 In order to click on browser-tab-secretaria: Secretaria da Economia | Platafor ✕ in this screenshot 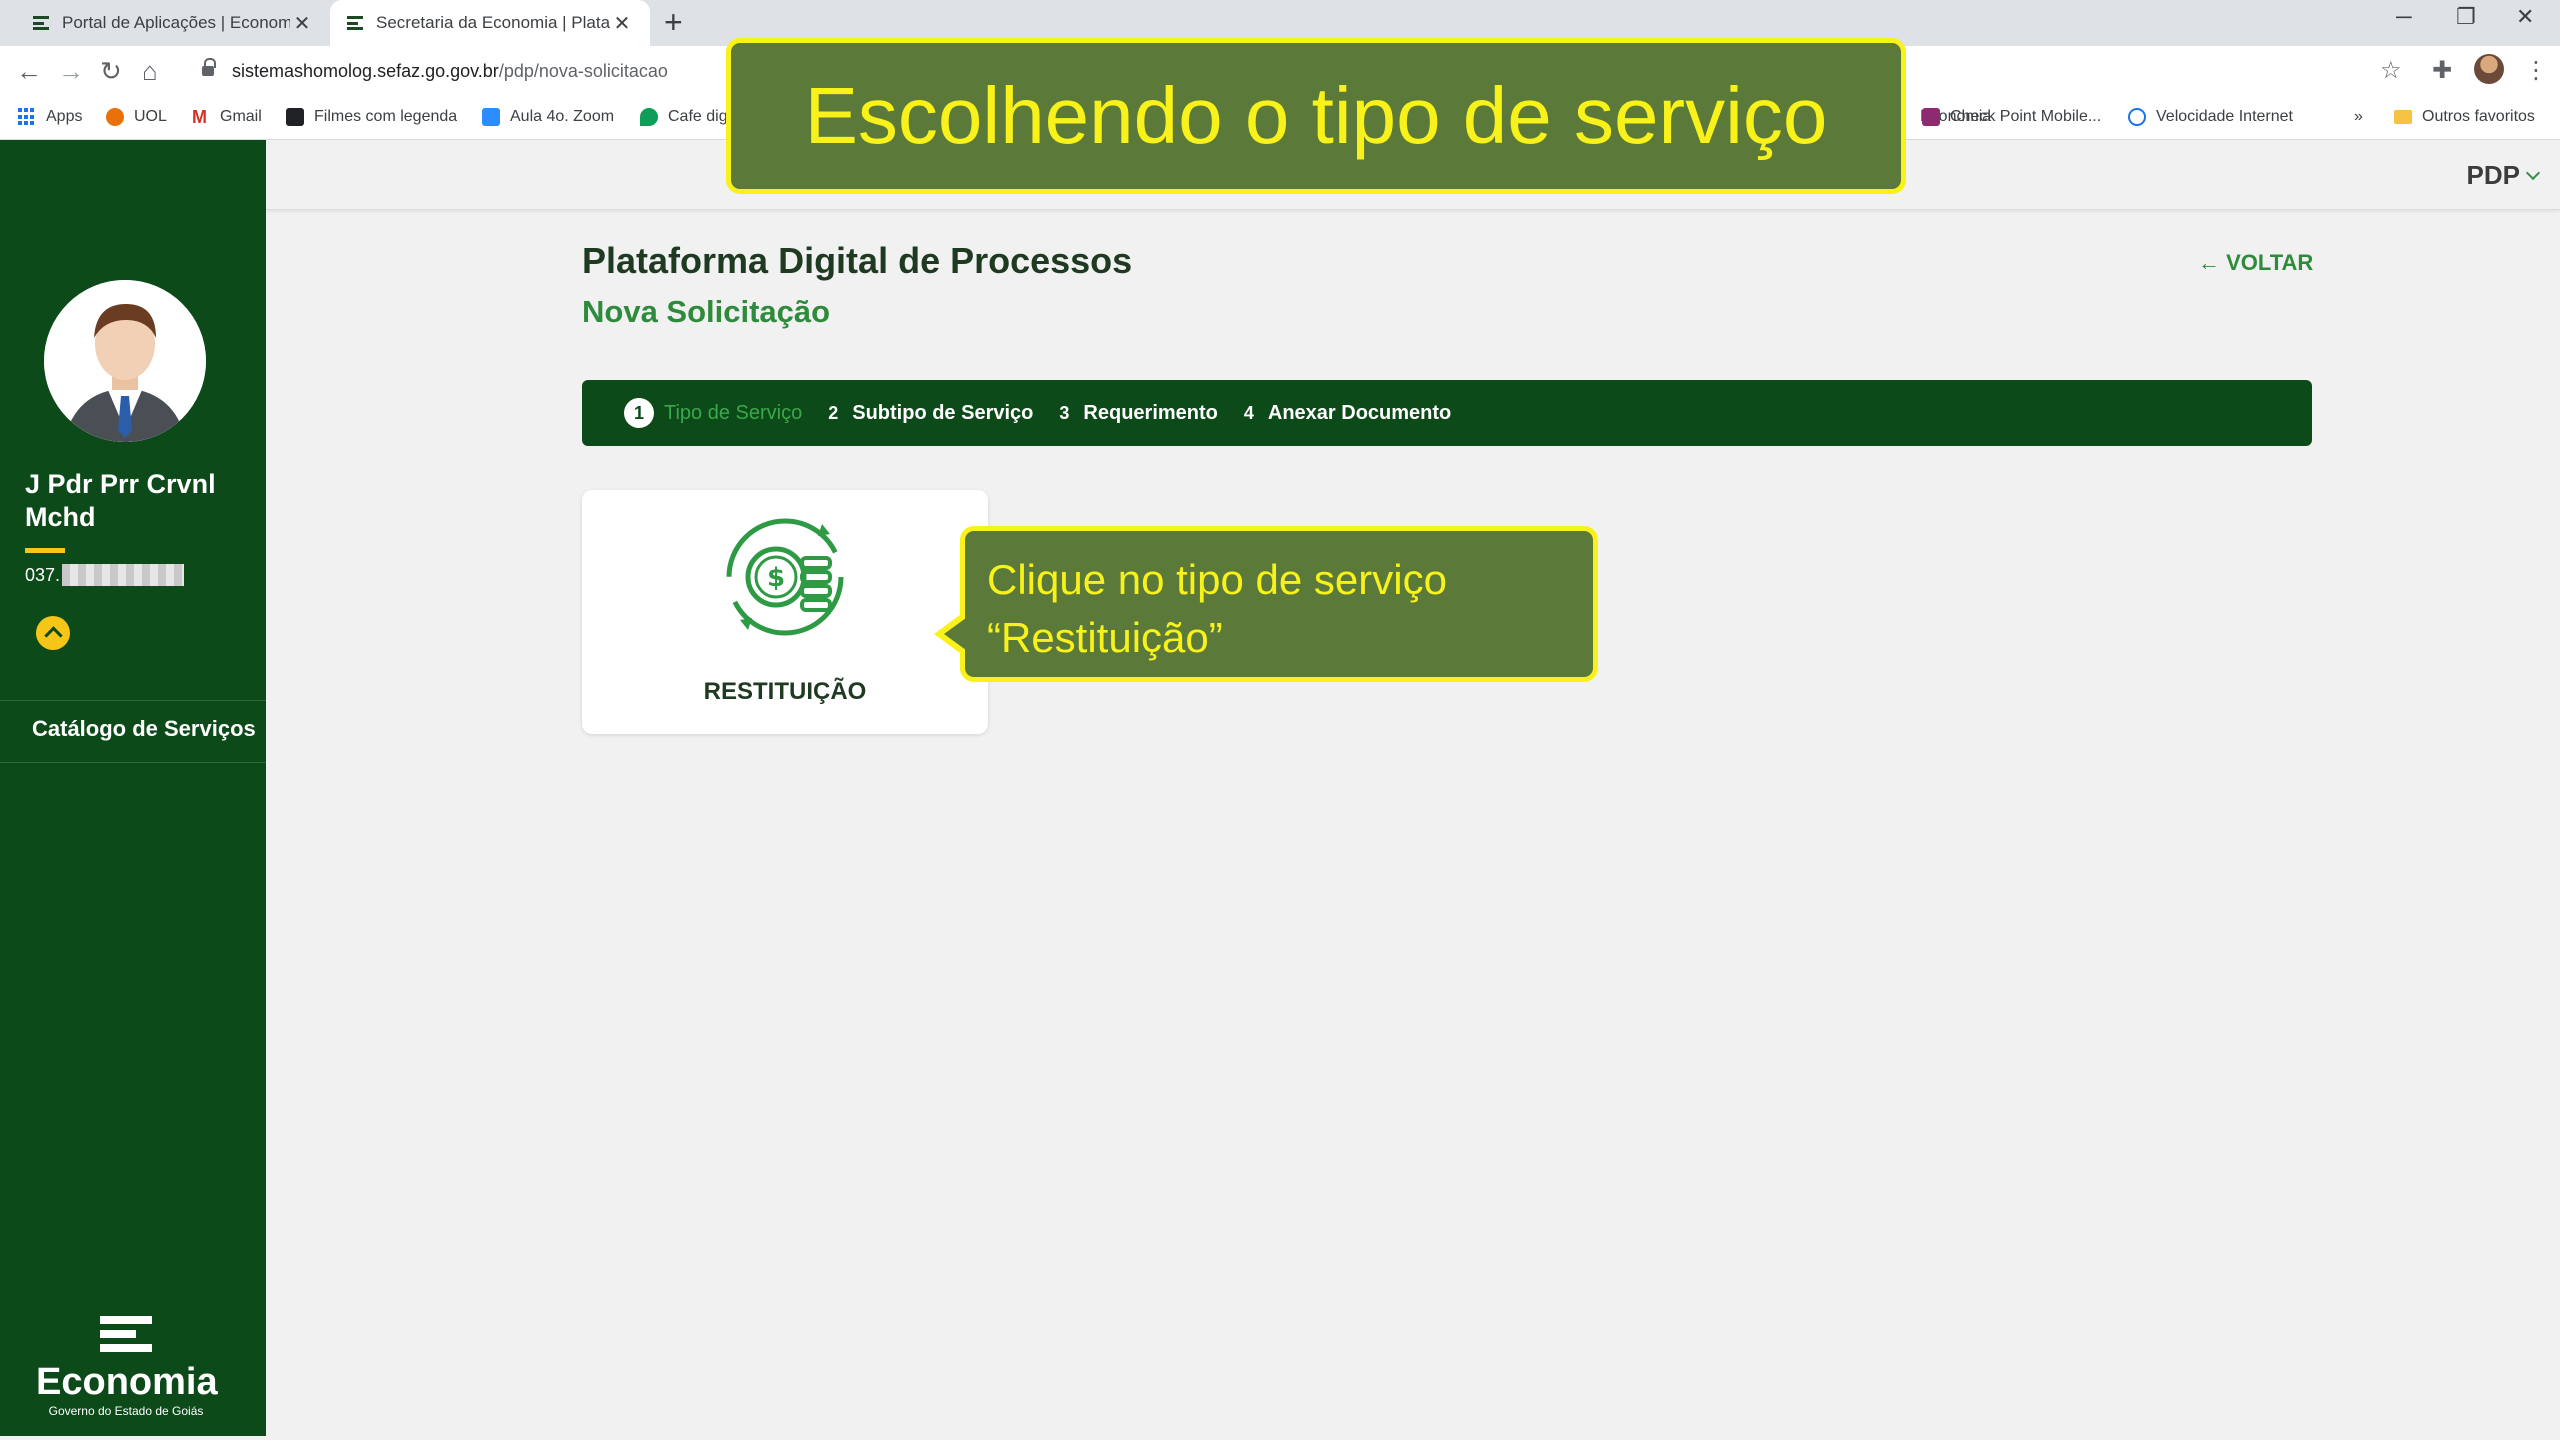, I will do `click(490, 23)`.